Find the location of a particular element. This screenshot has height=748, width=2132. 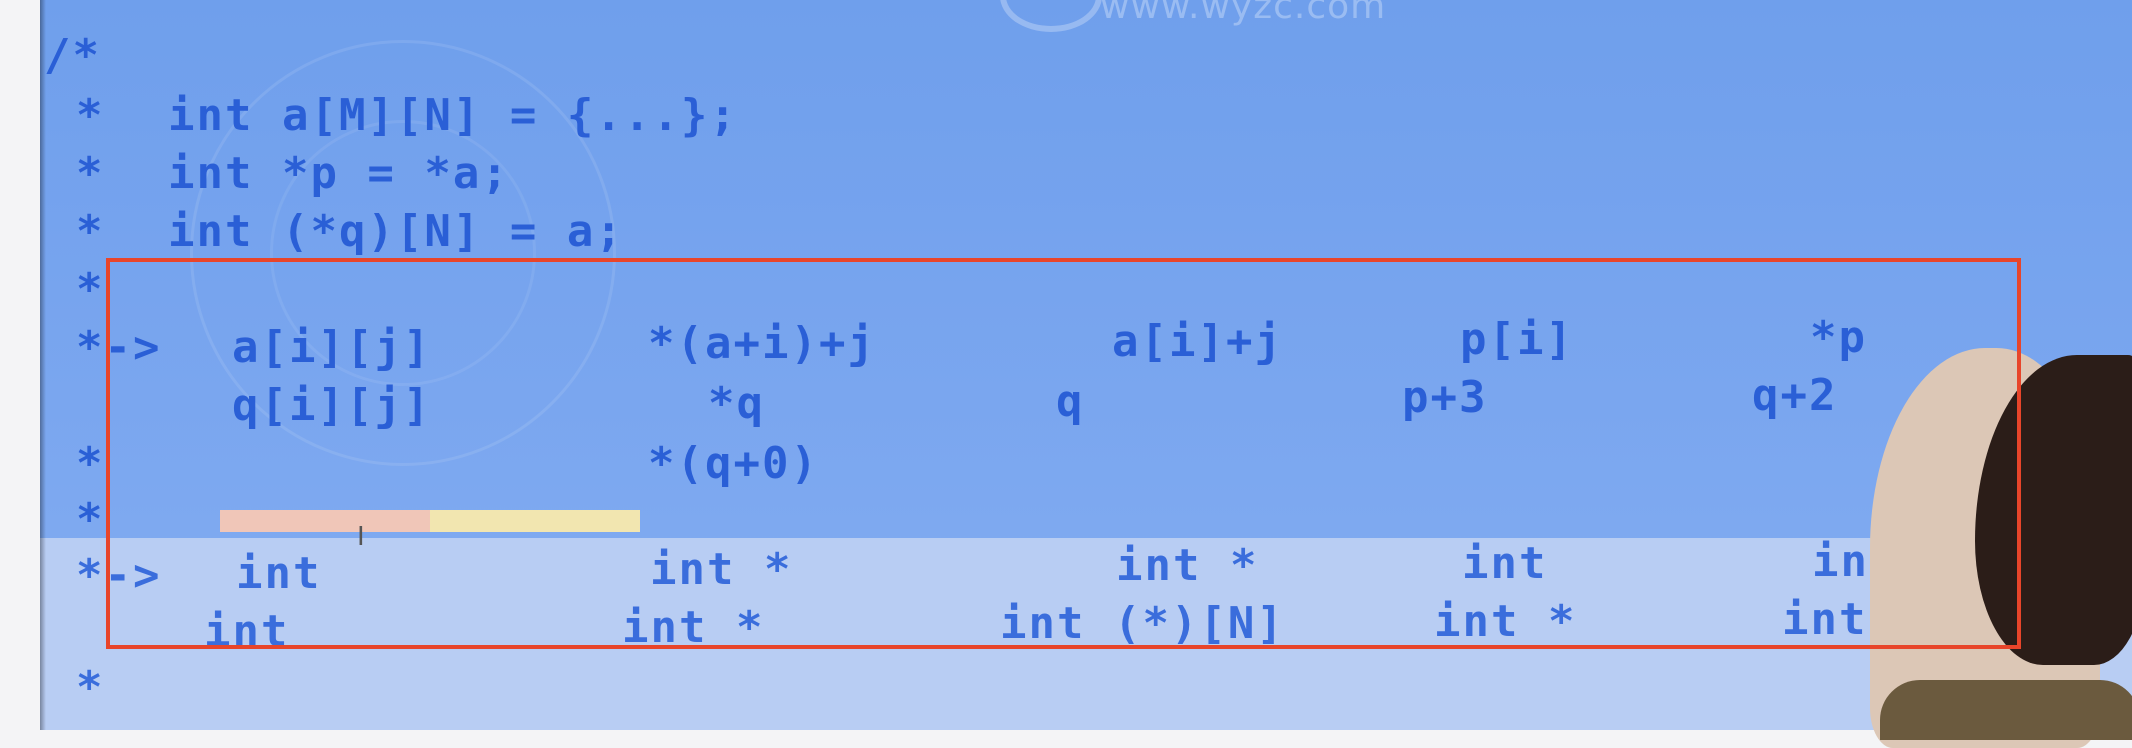

watermark-logo is located at coordinates (1051, 16).